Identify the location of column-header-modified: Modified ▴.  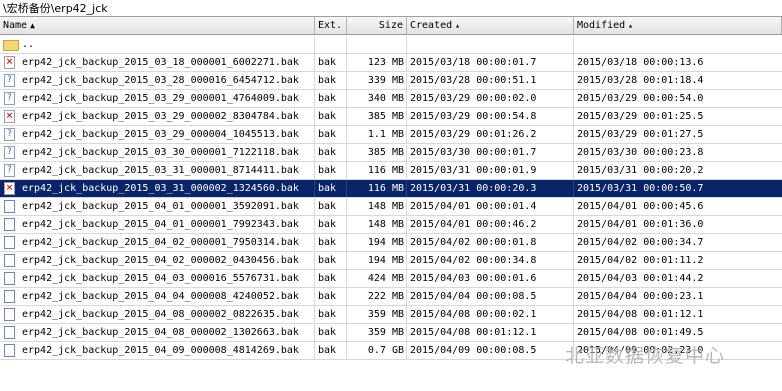
(678, 25).